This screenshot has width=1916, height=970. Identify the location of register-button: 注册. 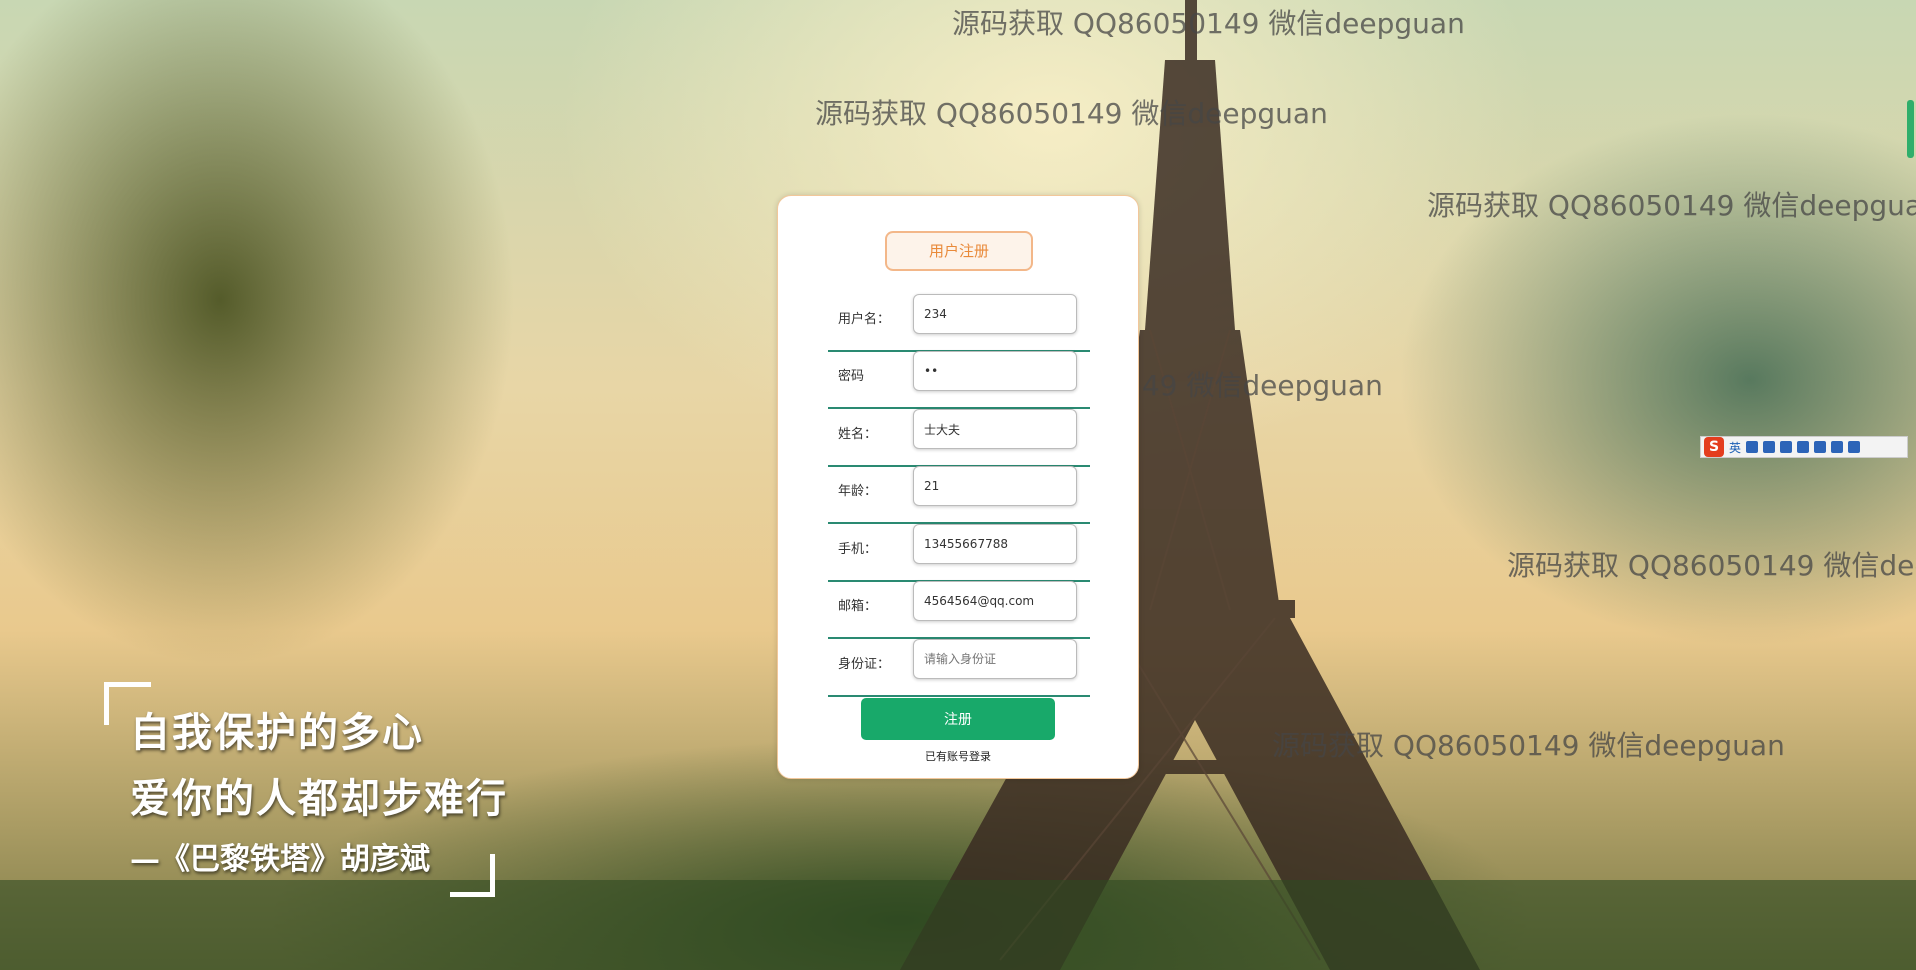
(958, 719).